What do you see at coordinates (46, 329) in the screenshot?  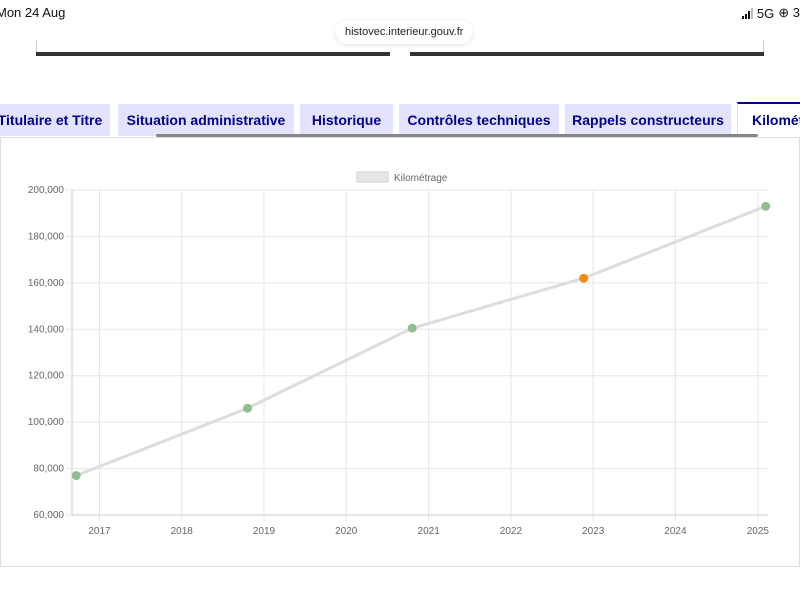 I see `y-tick-label: 140,000` at bounding box center [46, 329].